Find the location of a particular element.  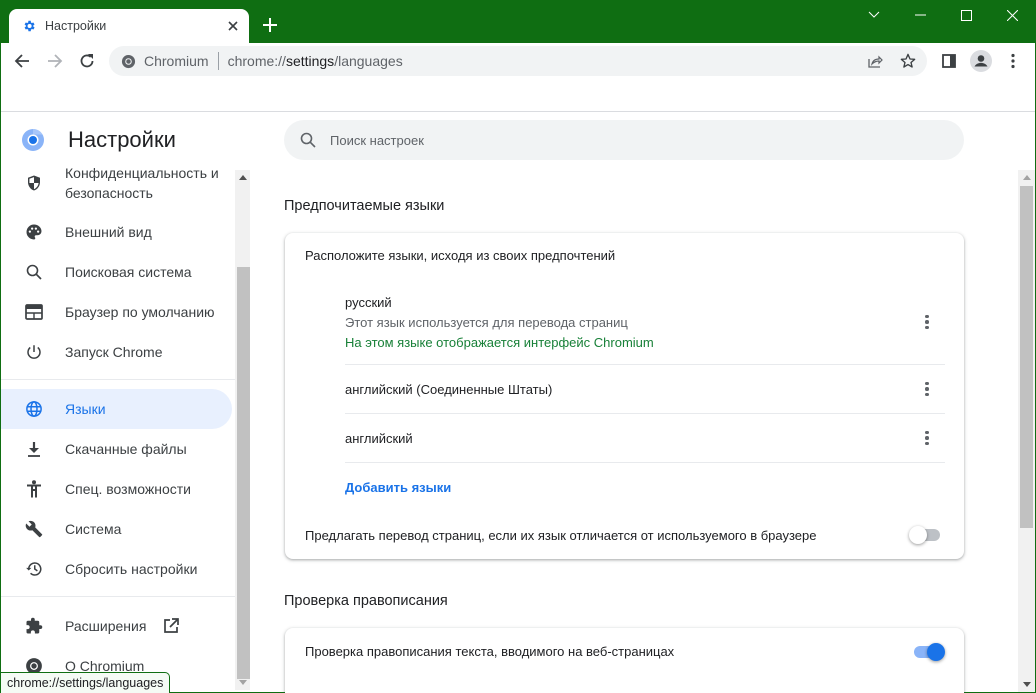

sidebar-item-system: Система is located at coordinates (116, 529).